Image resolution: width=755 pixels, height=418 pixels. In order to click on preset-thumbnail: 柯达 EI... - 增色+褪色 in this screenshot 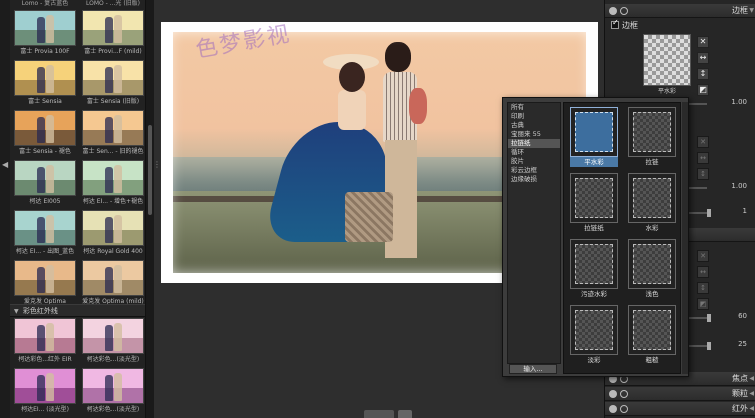, I will do `click(113, 184)`.